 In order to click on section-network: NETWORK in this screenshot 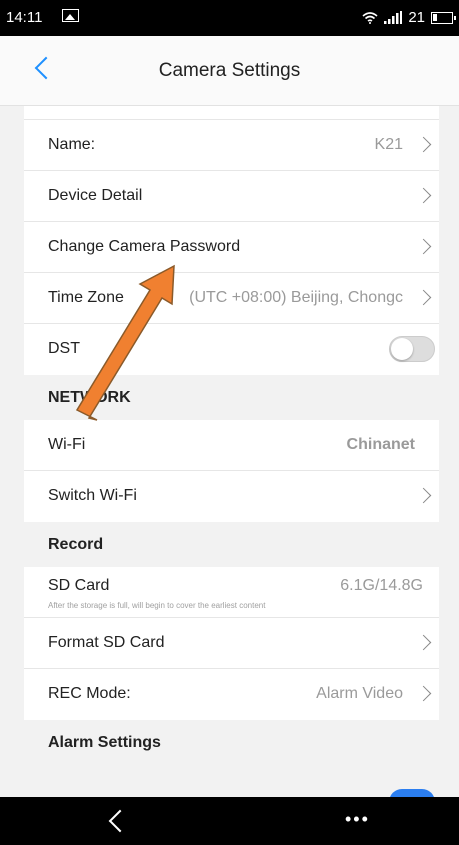, I will do `click(231, 397)`.